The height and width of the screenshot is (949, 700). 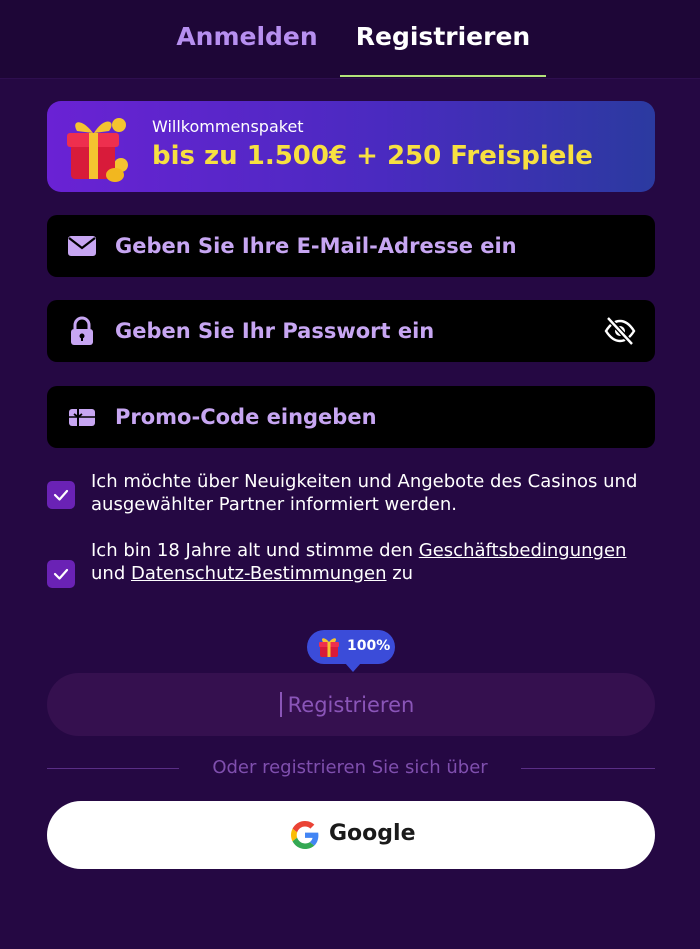 I want to click on terms-checkbox, so click(x=61, y=574).